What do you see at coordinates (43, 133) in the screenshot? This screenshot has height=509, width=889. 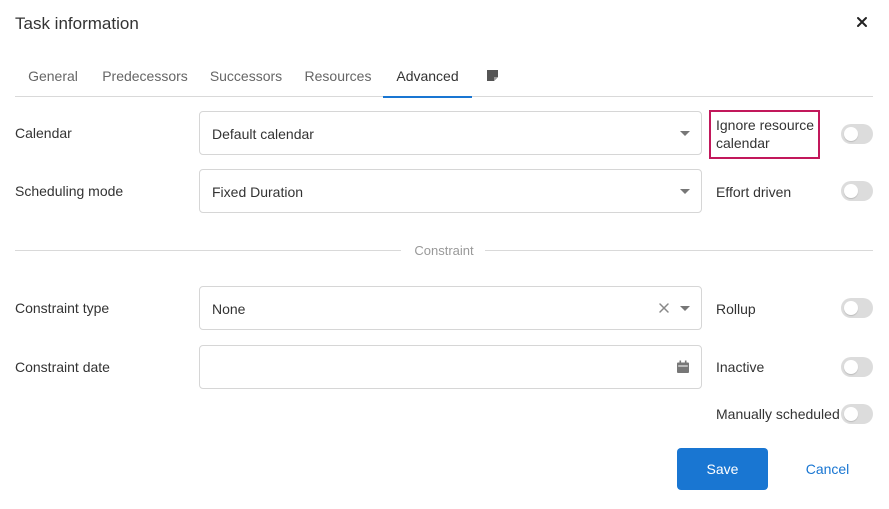 I see `calendar-label: Calendar` at bounding box center [43, 133].